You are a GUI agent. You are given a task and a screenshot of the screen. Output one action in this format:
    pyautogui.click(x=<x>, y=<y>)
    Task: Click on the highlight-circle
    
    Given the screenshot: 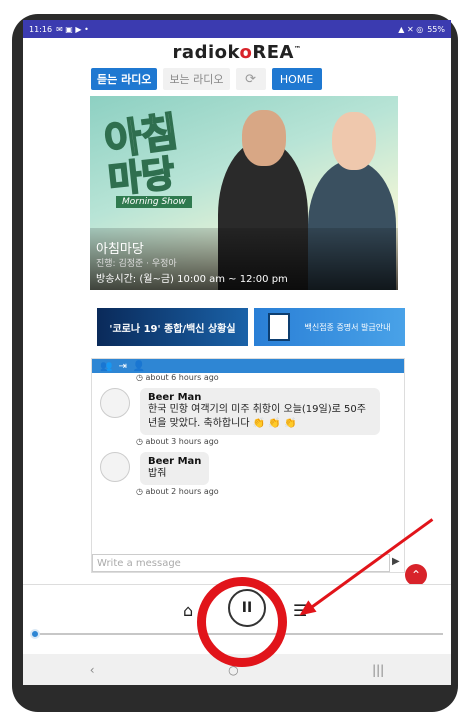 What is the action you would take?
    pyautogui.click(x=242, y=622)
    